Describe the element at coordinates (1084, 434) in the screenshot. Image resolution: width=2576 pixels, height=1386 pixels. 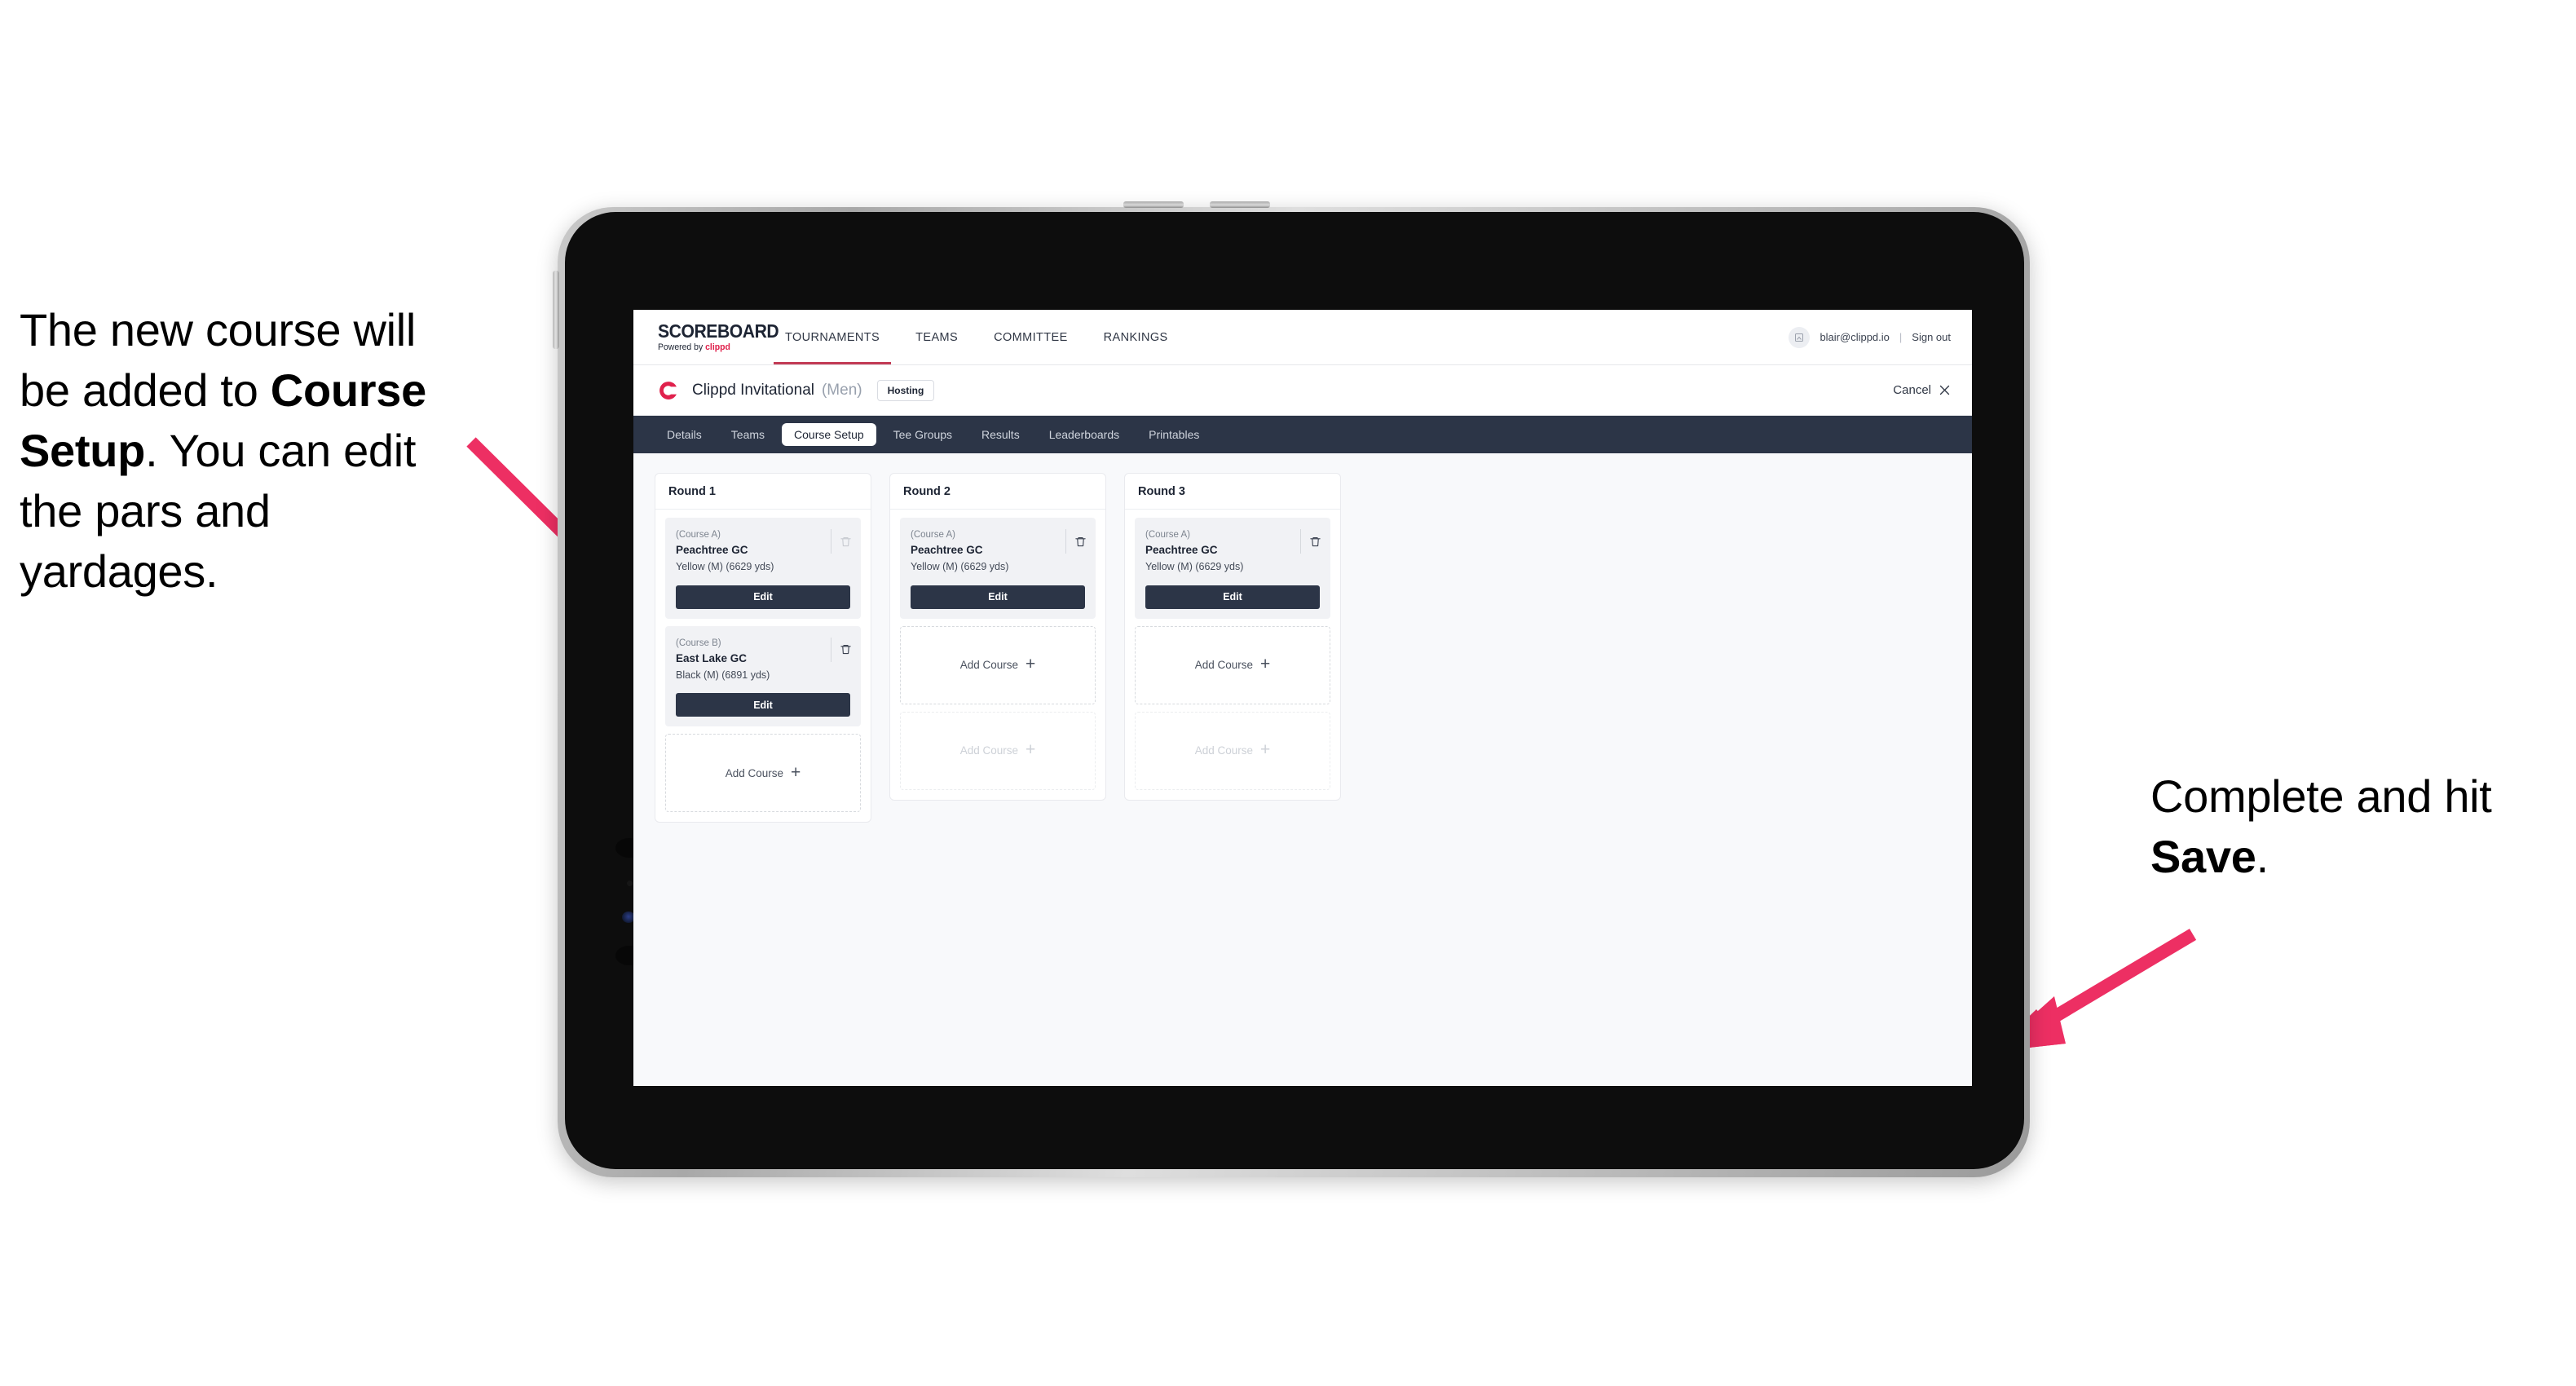
I see `tab-leaderboards: Leaderboards` at that location.